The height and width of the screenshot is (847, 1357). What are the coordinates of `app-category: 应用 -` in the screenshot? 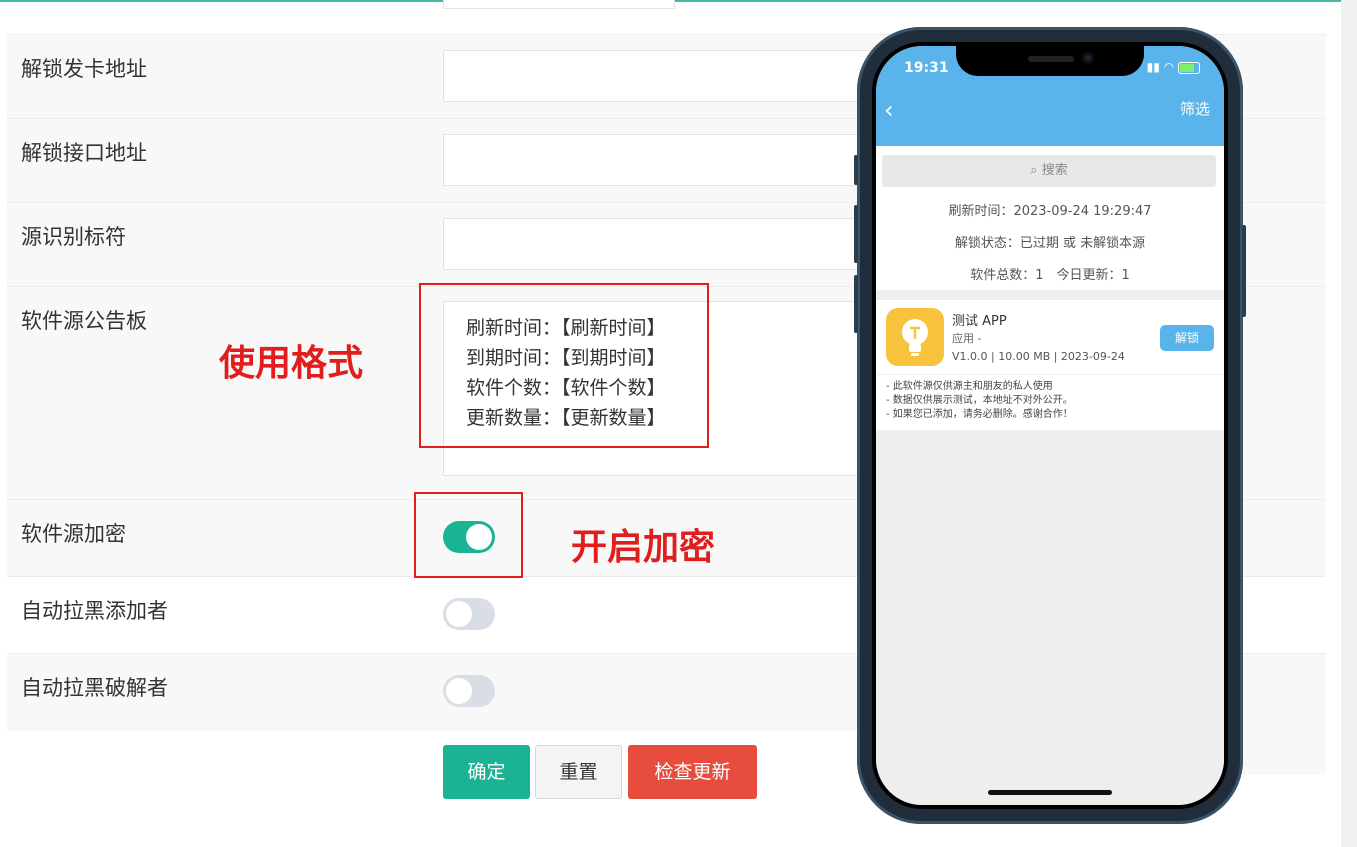 It's located at (967, 338).